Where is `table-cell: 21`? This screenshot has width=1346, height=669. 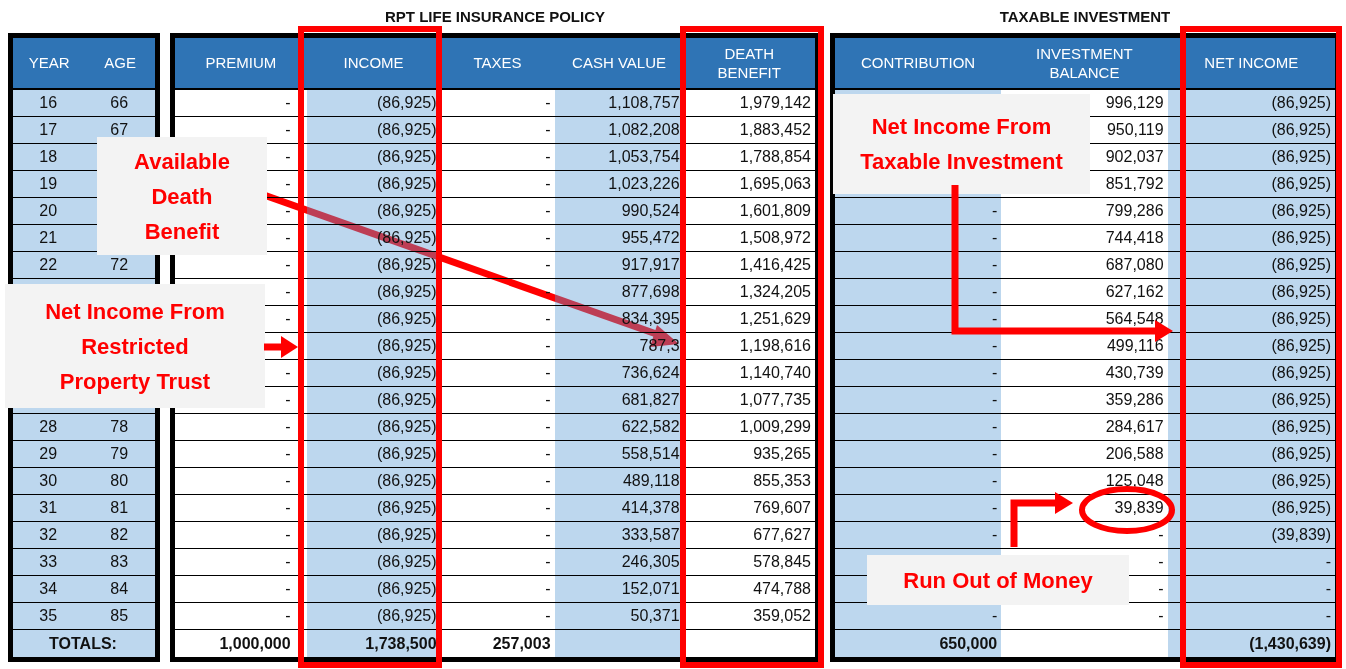
table-cell: 21 is located at coordinates (48, 238).